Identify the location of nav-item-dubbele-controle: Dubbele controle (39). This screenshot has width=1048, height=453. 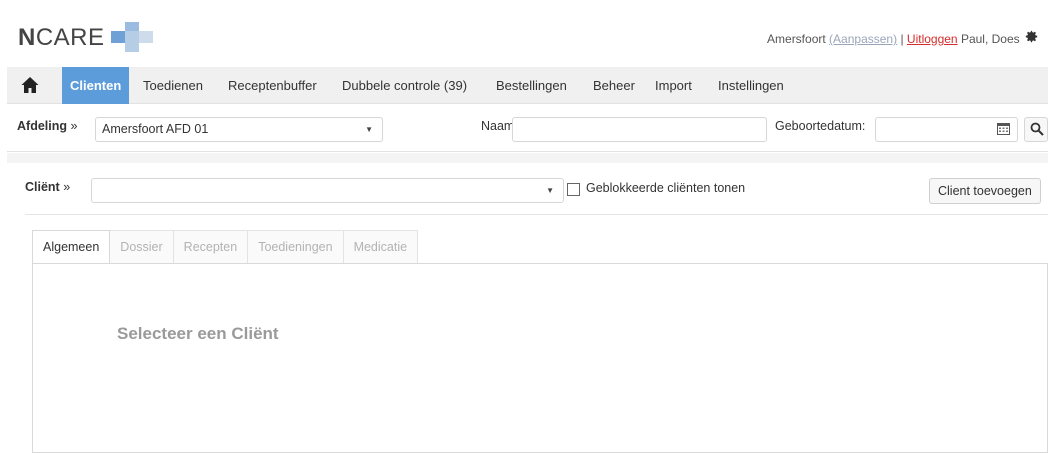
(404, 85).